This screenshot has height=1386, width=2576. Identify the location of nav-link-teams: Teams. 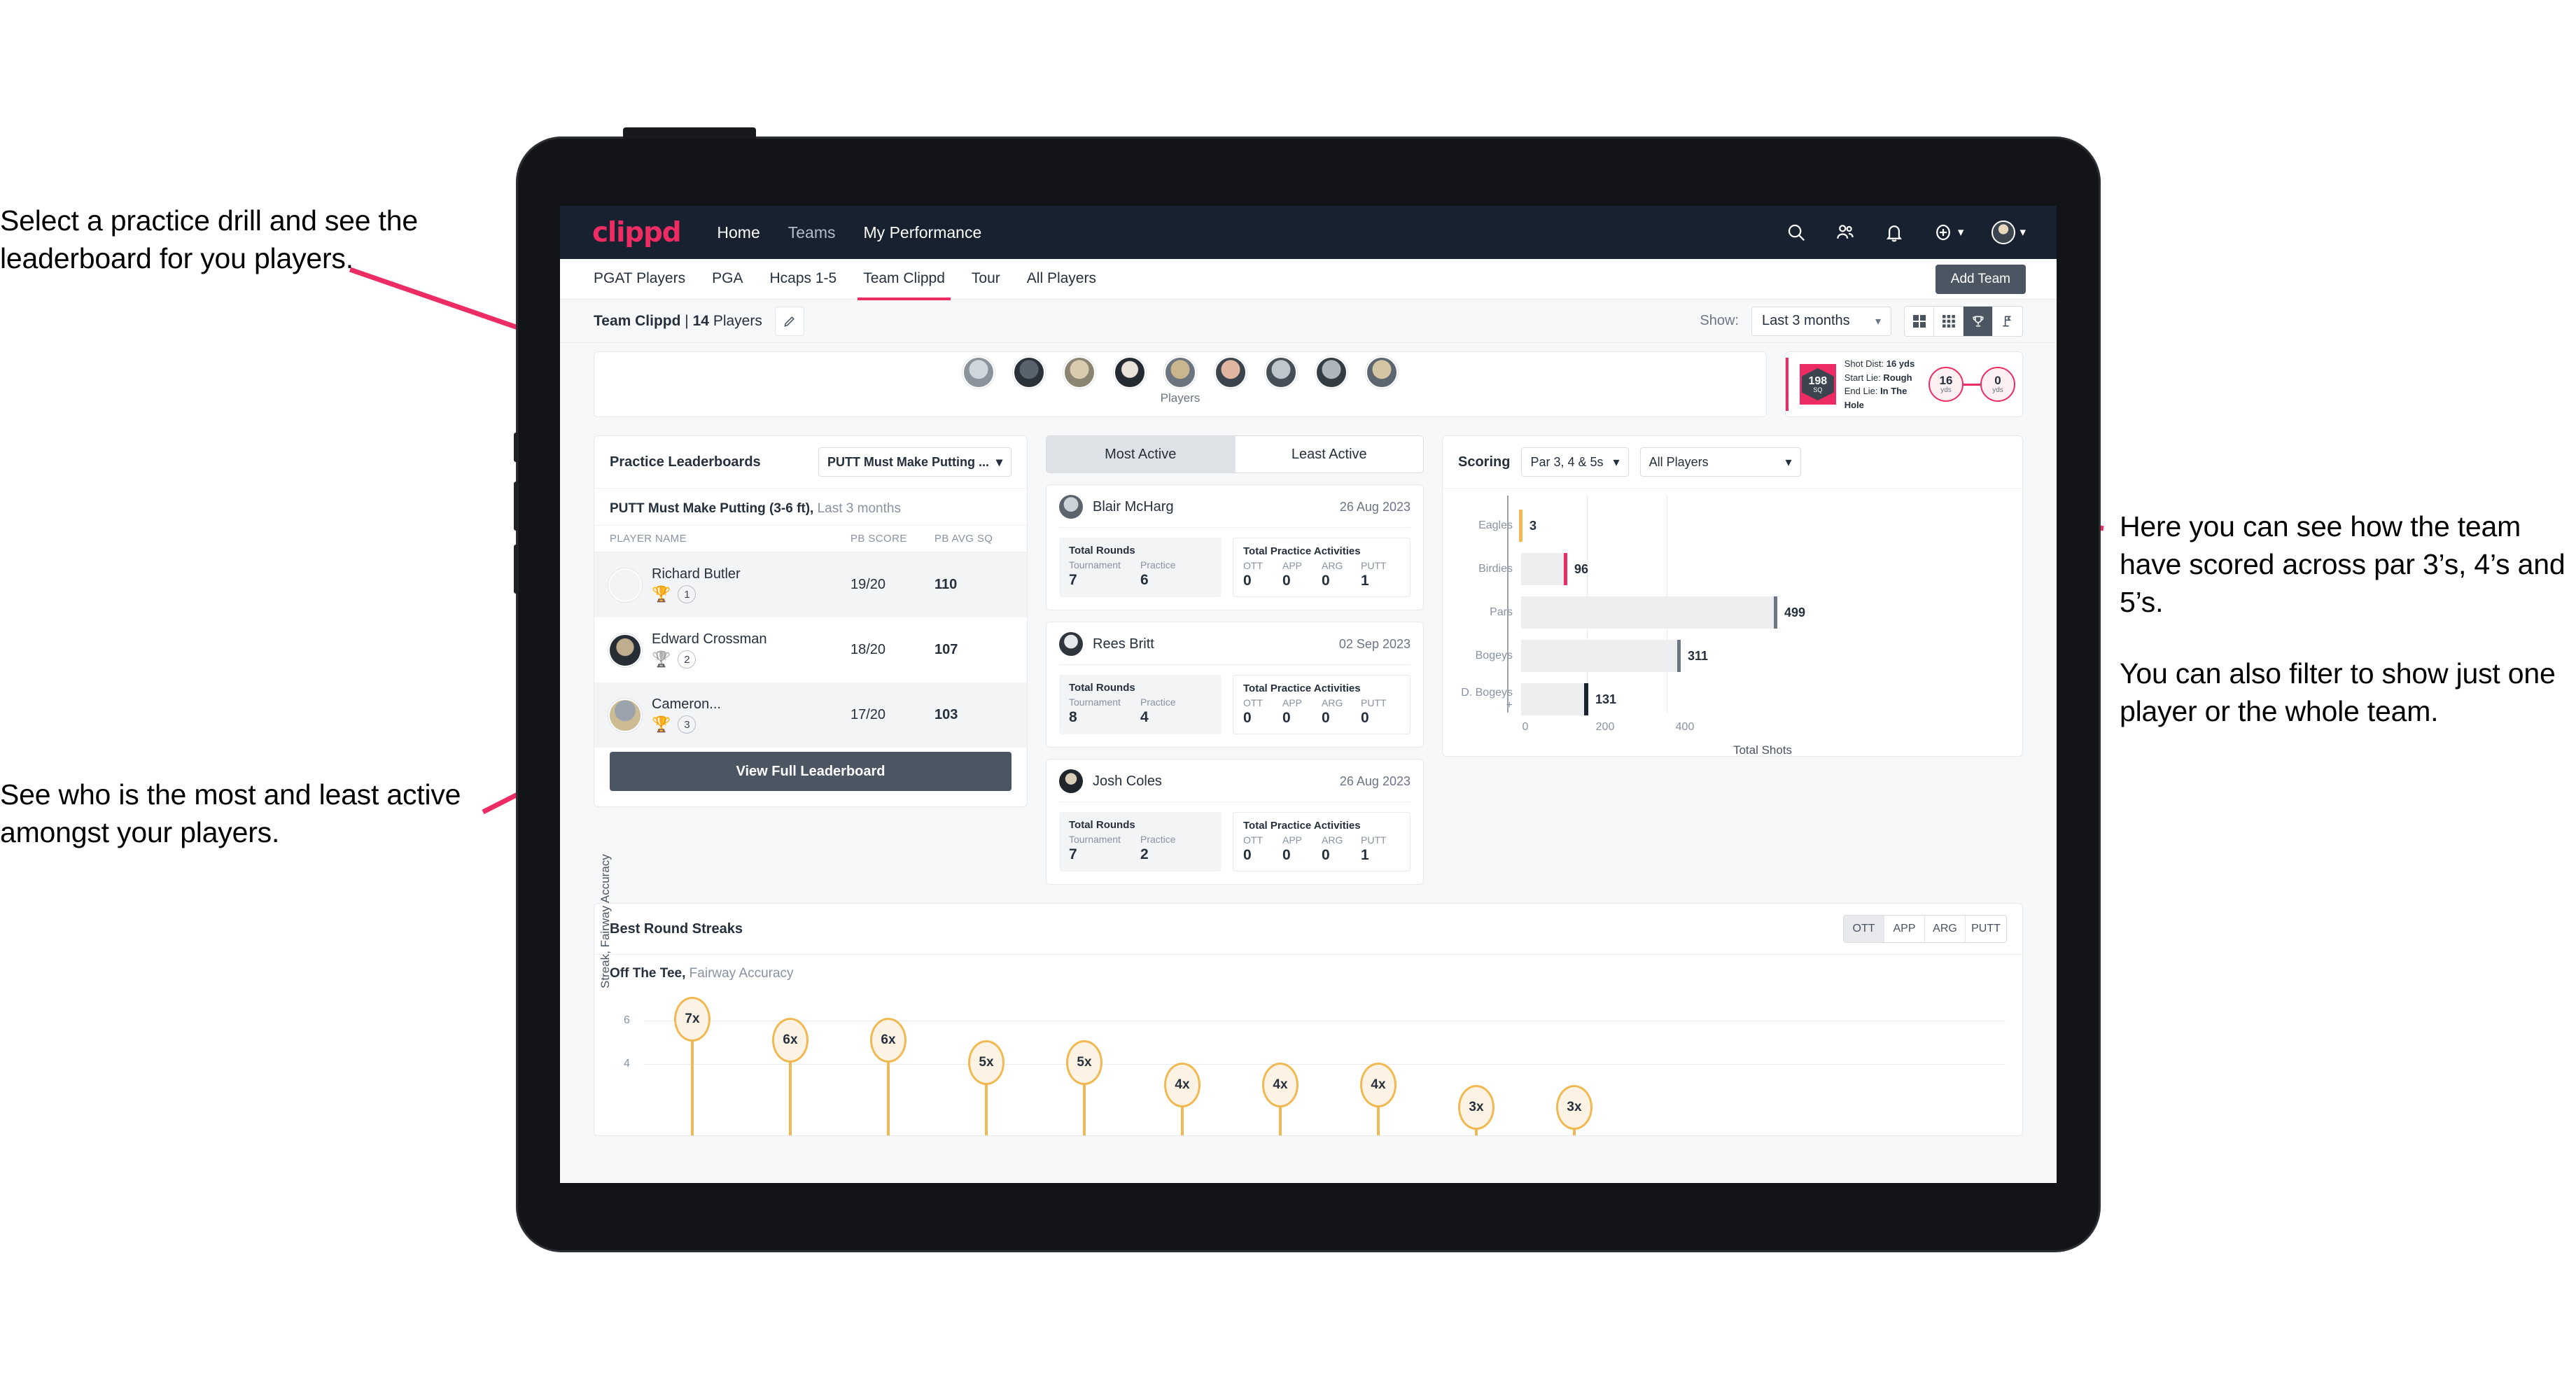
(812, 232).